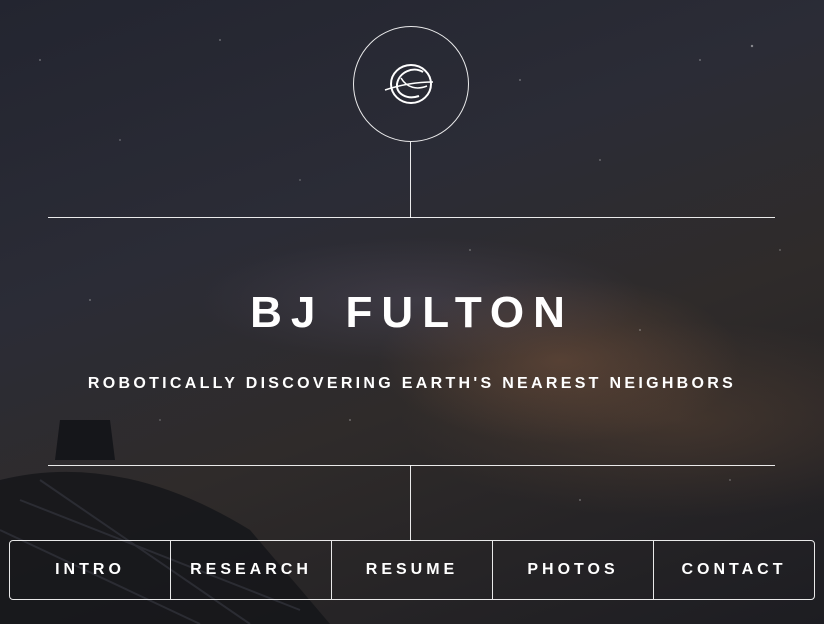  What do you see at coordinates (411, 217) in the screenshot?
I see `divider-top` at bounding box center [411, 217].